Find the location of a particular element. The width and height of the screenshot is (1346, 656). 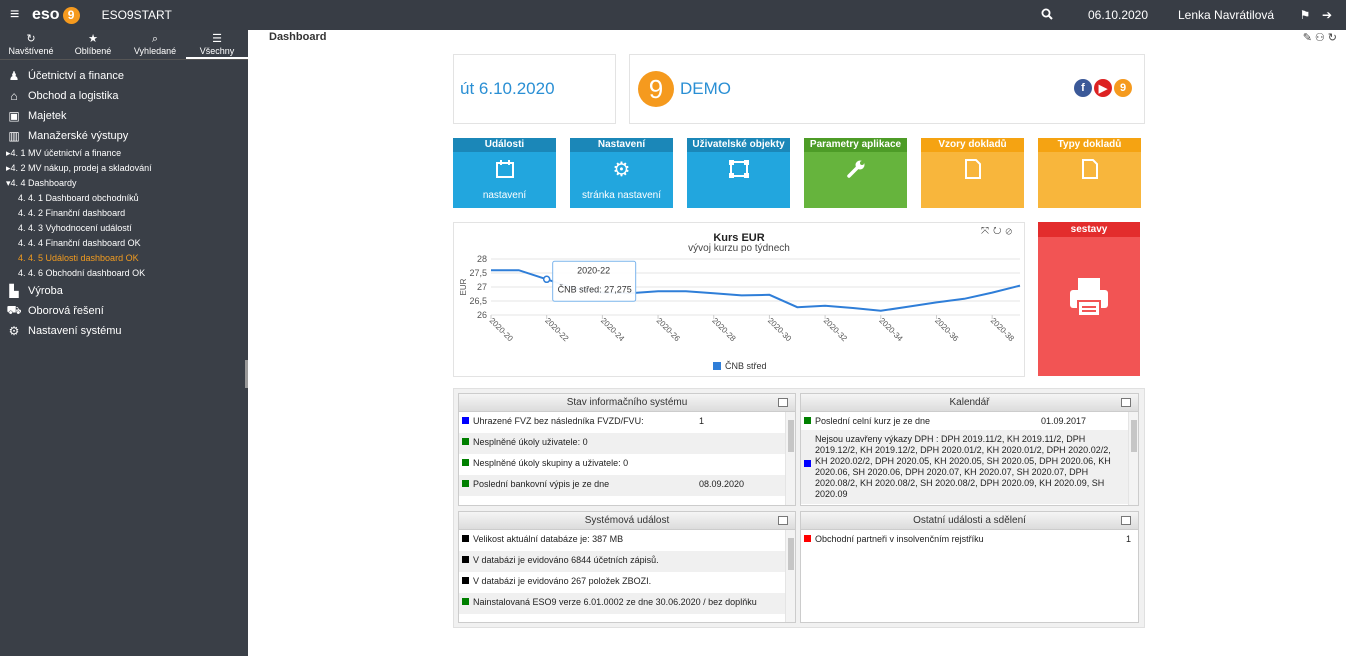

refresh-icon: ↻ is located at coordinates (1334, 38).